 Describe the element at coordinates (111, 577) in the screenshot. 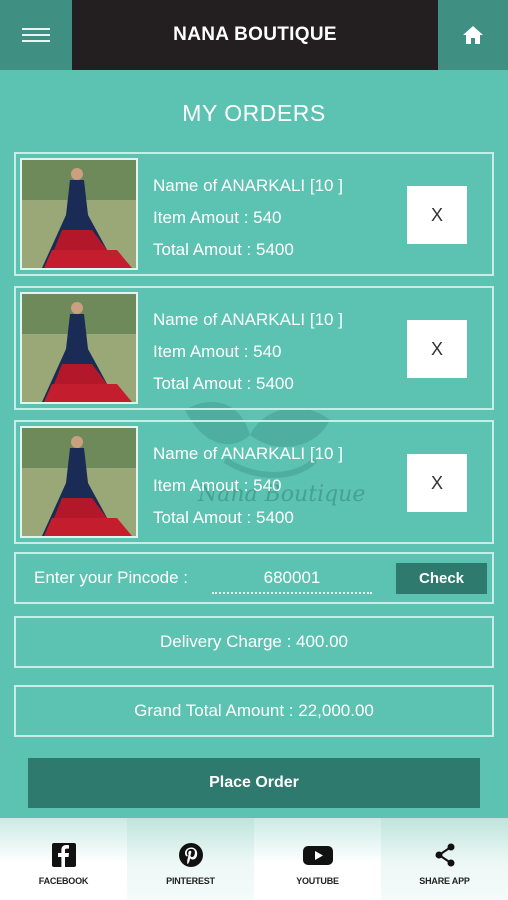

I see `pincode-label: Enter your Pincode :` at that location.